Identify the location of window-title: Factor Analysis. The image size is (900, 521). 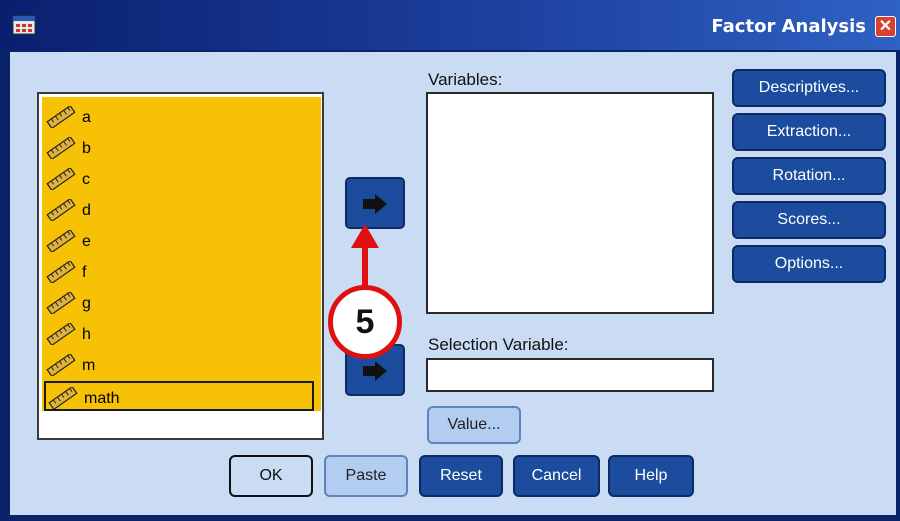
(788, 26).